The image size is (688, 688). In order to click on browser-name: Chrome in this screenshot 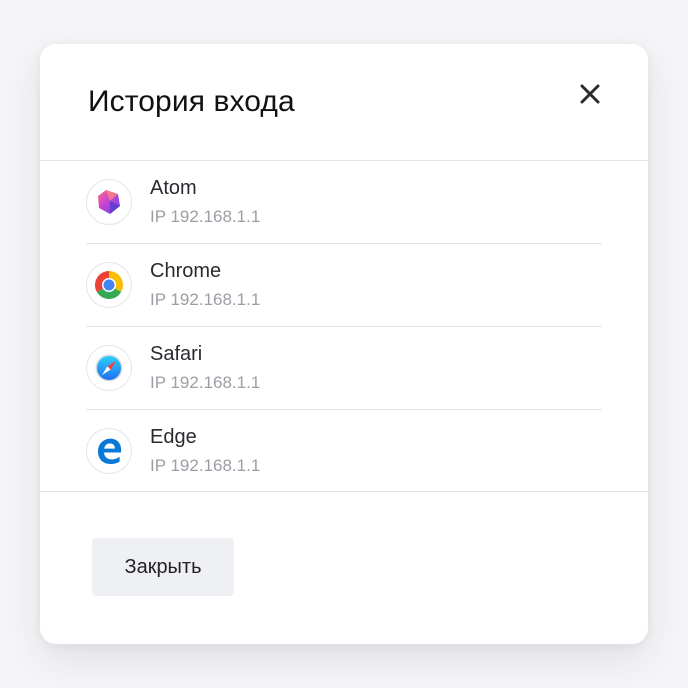, I will do `click(186, 271)`.